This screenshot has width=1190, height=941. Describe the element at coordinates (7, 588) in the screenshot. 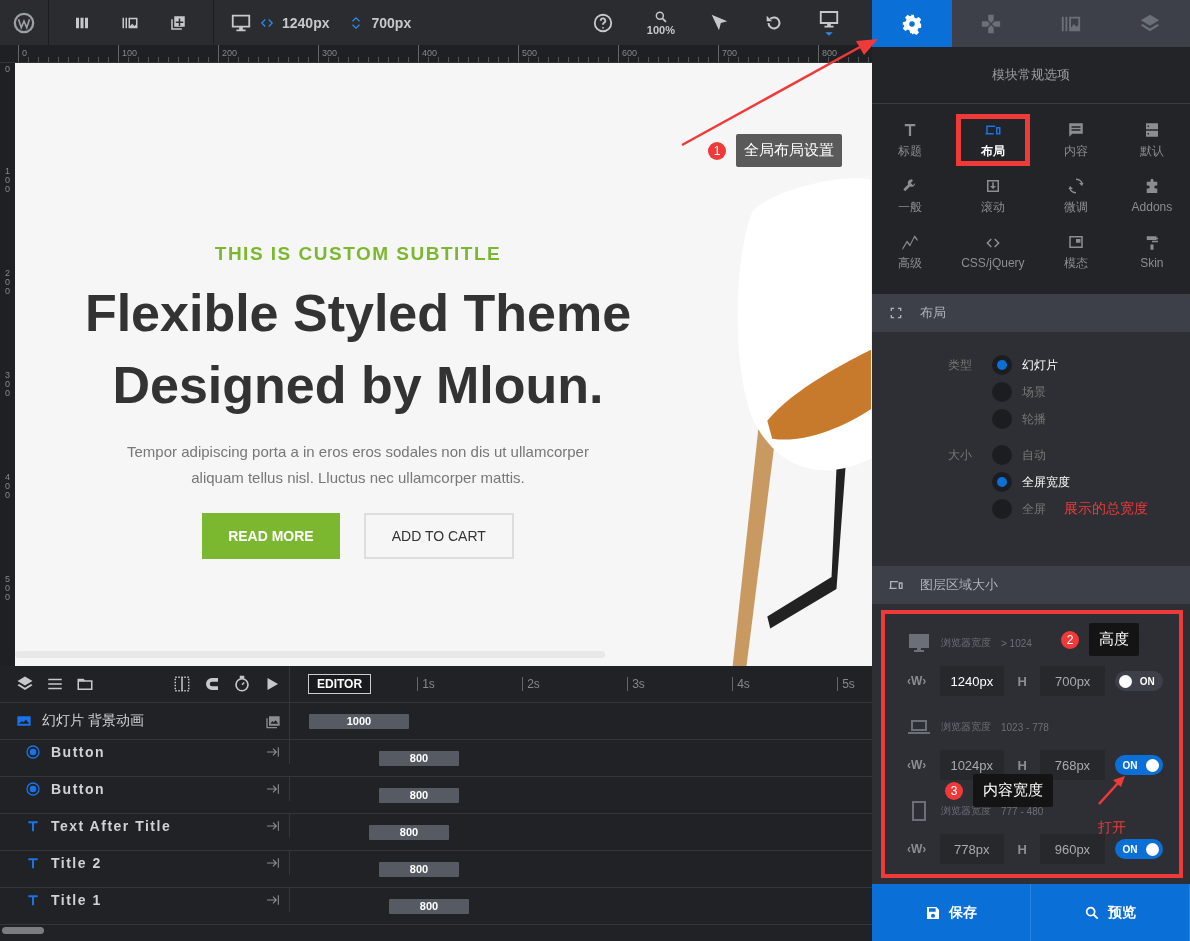

I see `ruler-label: 500` at that location.